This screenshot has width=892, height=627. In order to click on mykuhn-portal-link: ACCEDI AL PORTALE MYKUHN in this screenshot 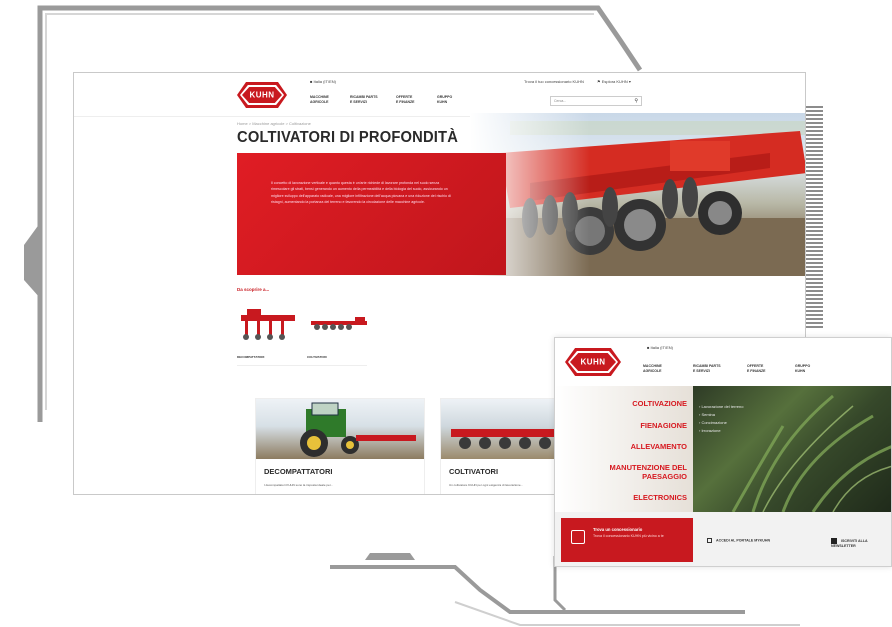, I will do `click(738, 540)`.